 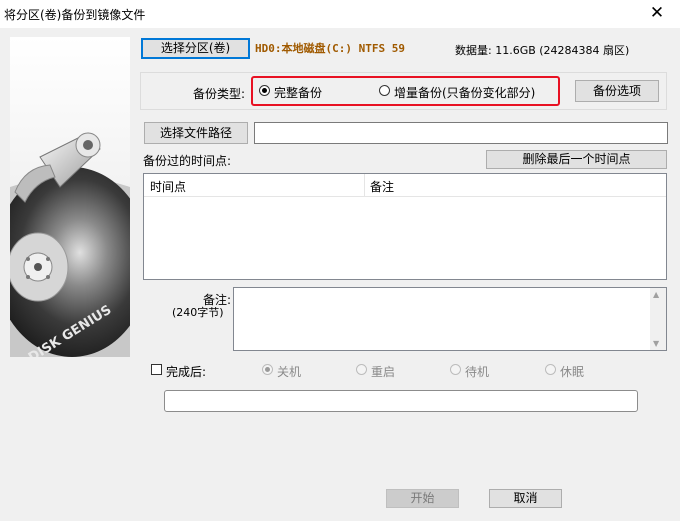 What do you see at coordinates (195, 48) in the screenshot?
I see `select-partition-button: 选择分区(卷)` at bounding box center [195, 48].